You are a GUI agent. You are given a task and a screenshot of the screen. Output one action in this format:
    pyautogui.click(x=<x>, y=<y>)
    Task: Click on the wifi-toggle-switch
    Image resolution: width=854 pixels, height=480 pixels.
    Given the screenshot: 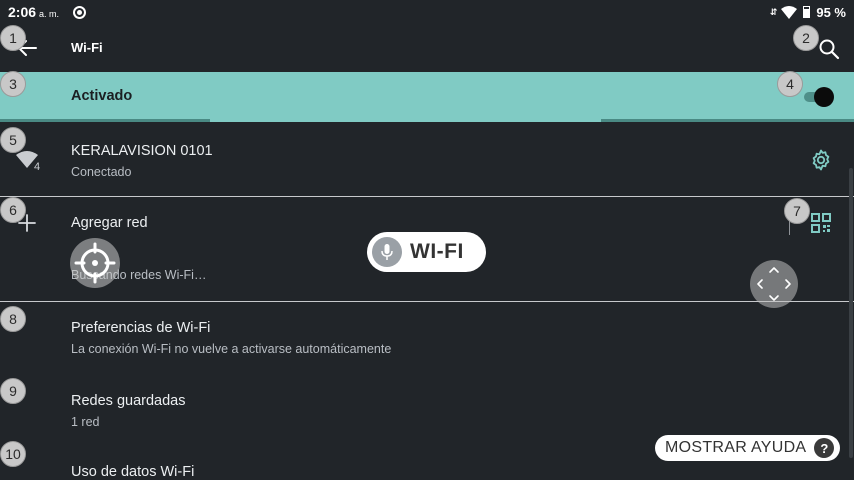 What is the action you would take?
    pyautogui.click(x=819, y=97)
    